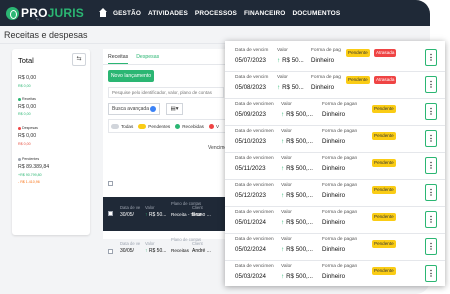  What do you see at coordinates (250, 114) in the screenshot?
I see `due-date: 05/09/2023` at bounding box center [250, 114].